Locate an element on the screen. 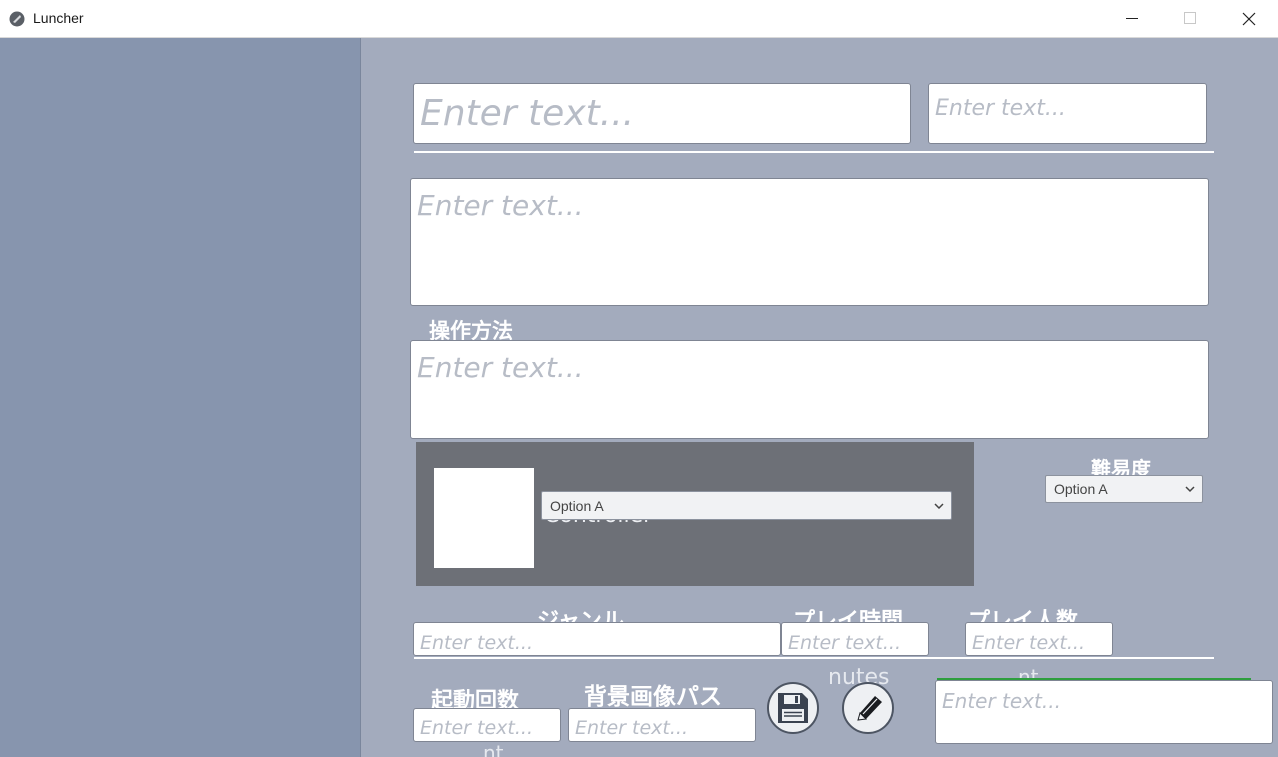 This screenshot has height=757, width=1278. notes-input is located at coordinates (1104, 712).